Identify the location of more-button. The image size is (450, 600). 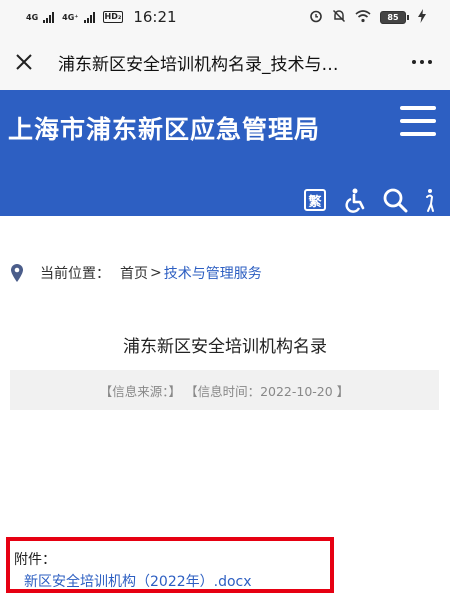
(422, 62).